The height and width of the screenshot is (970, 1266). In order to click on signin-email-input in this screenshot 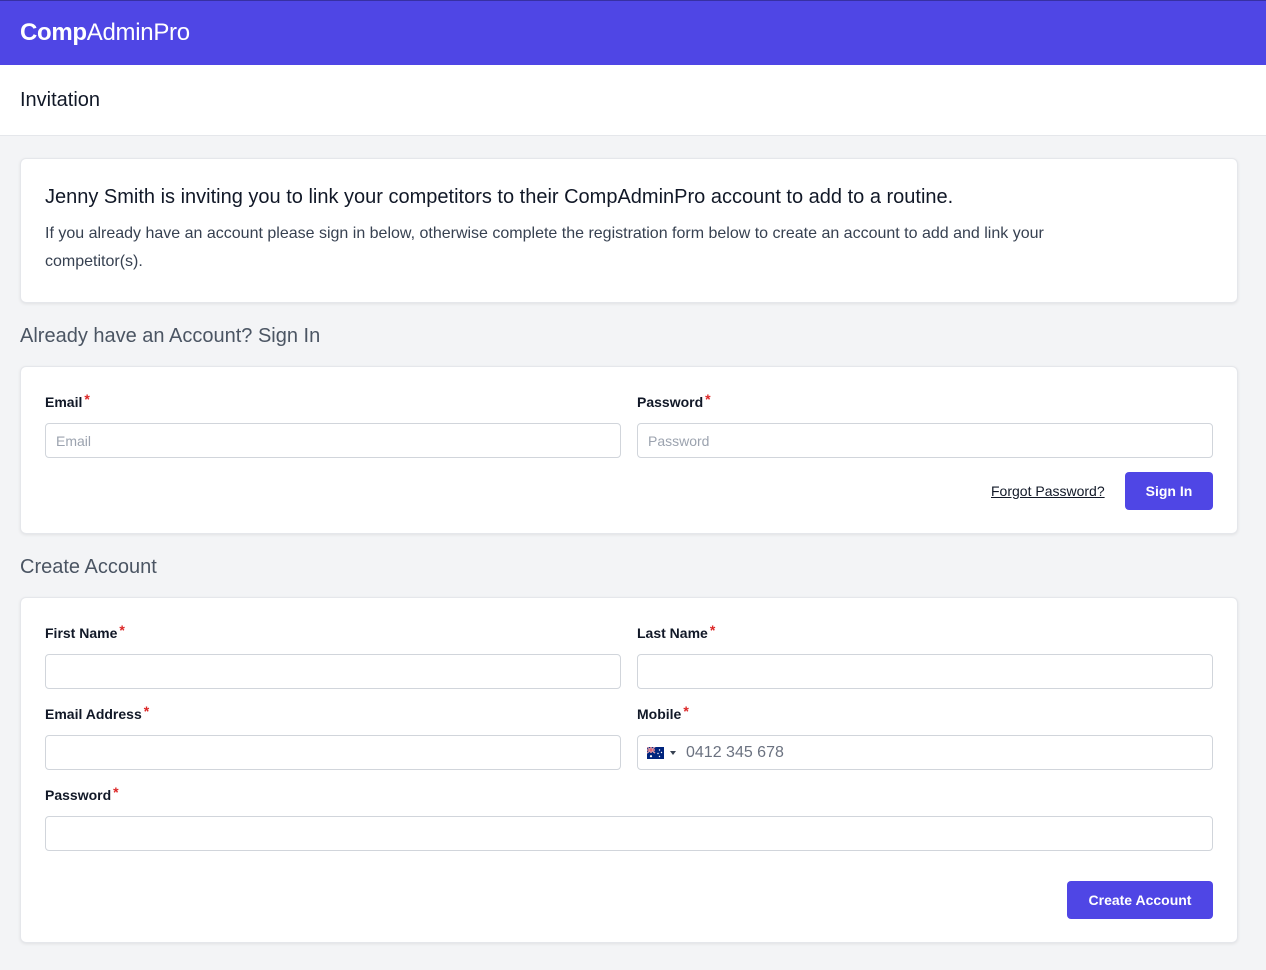, I will do `click(333, 440)`.